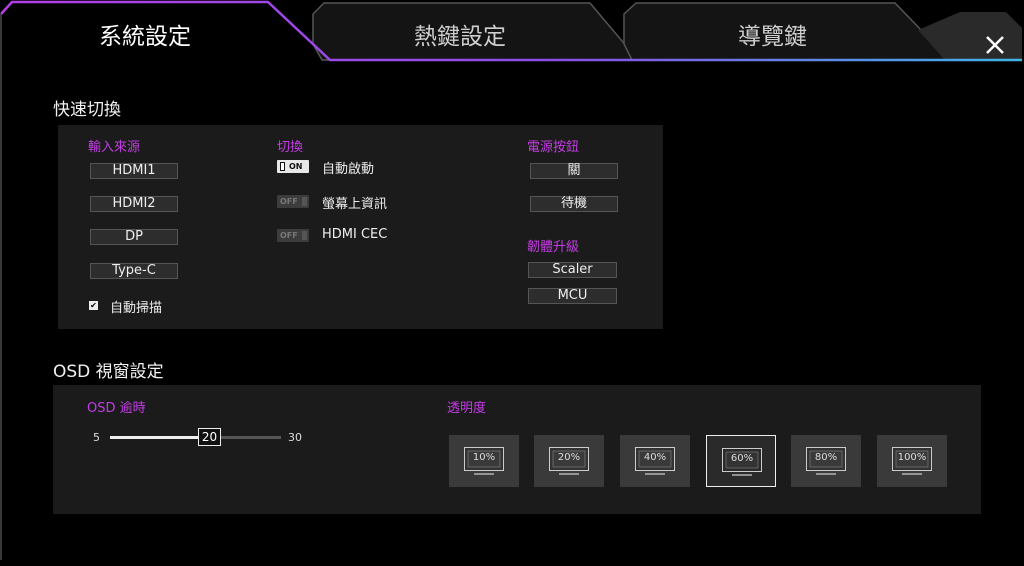  I want to click on quick-switch-title: 快速切換, so click(87, 110).